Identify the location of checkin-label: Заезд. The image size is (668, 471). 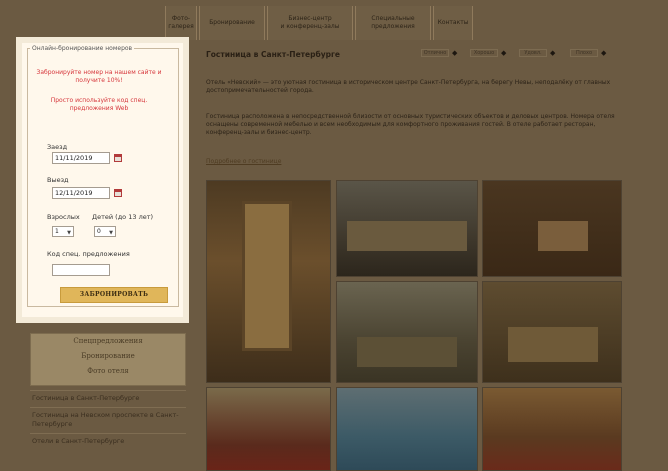
(57, 147).